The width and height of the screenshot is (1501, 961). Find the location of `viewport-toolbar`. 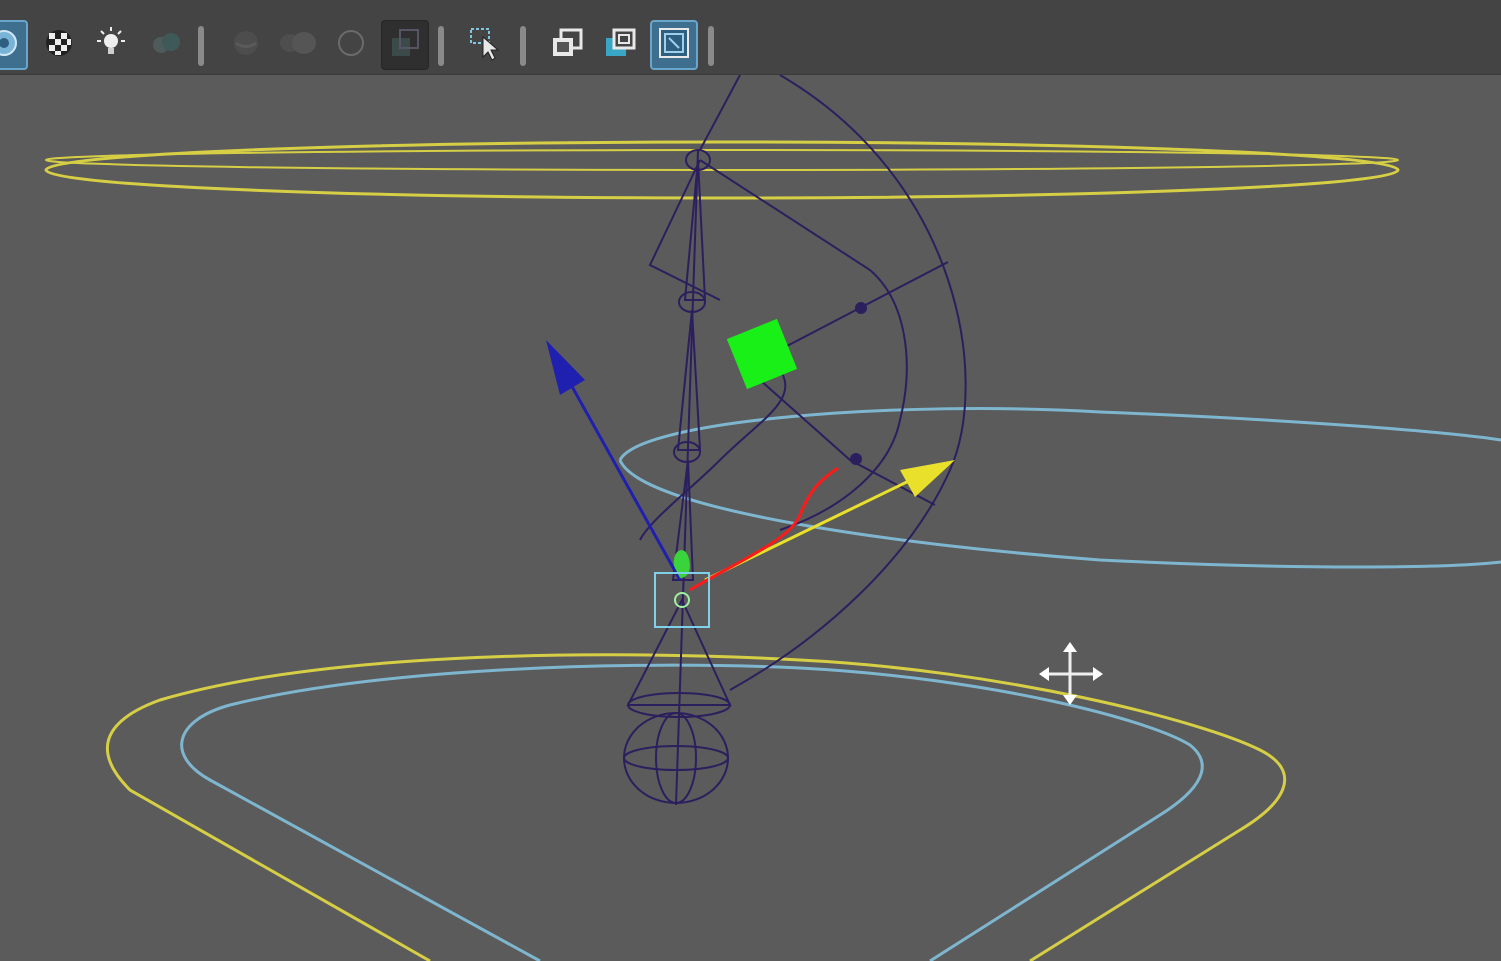

viewport-toolbar is located at coordinates (750, 37).